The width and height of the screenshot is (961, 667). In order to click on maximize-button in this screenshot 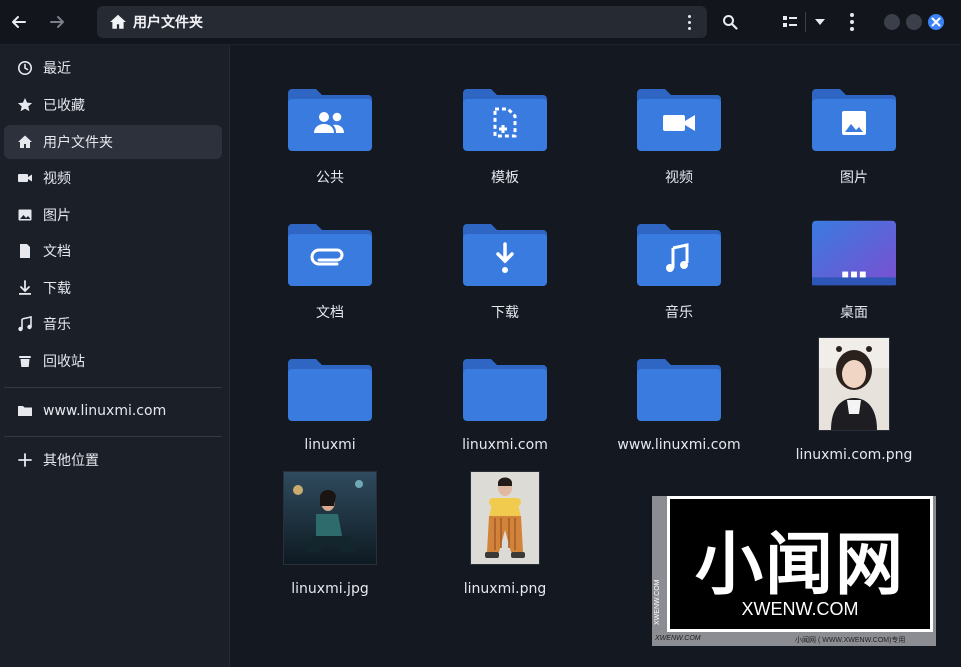, I will do `click(914, 22)`.